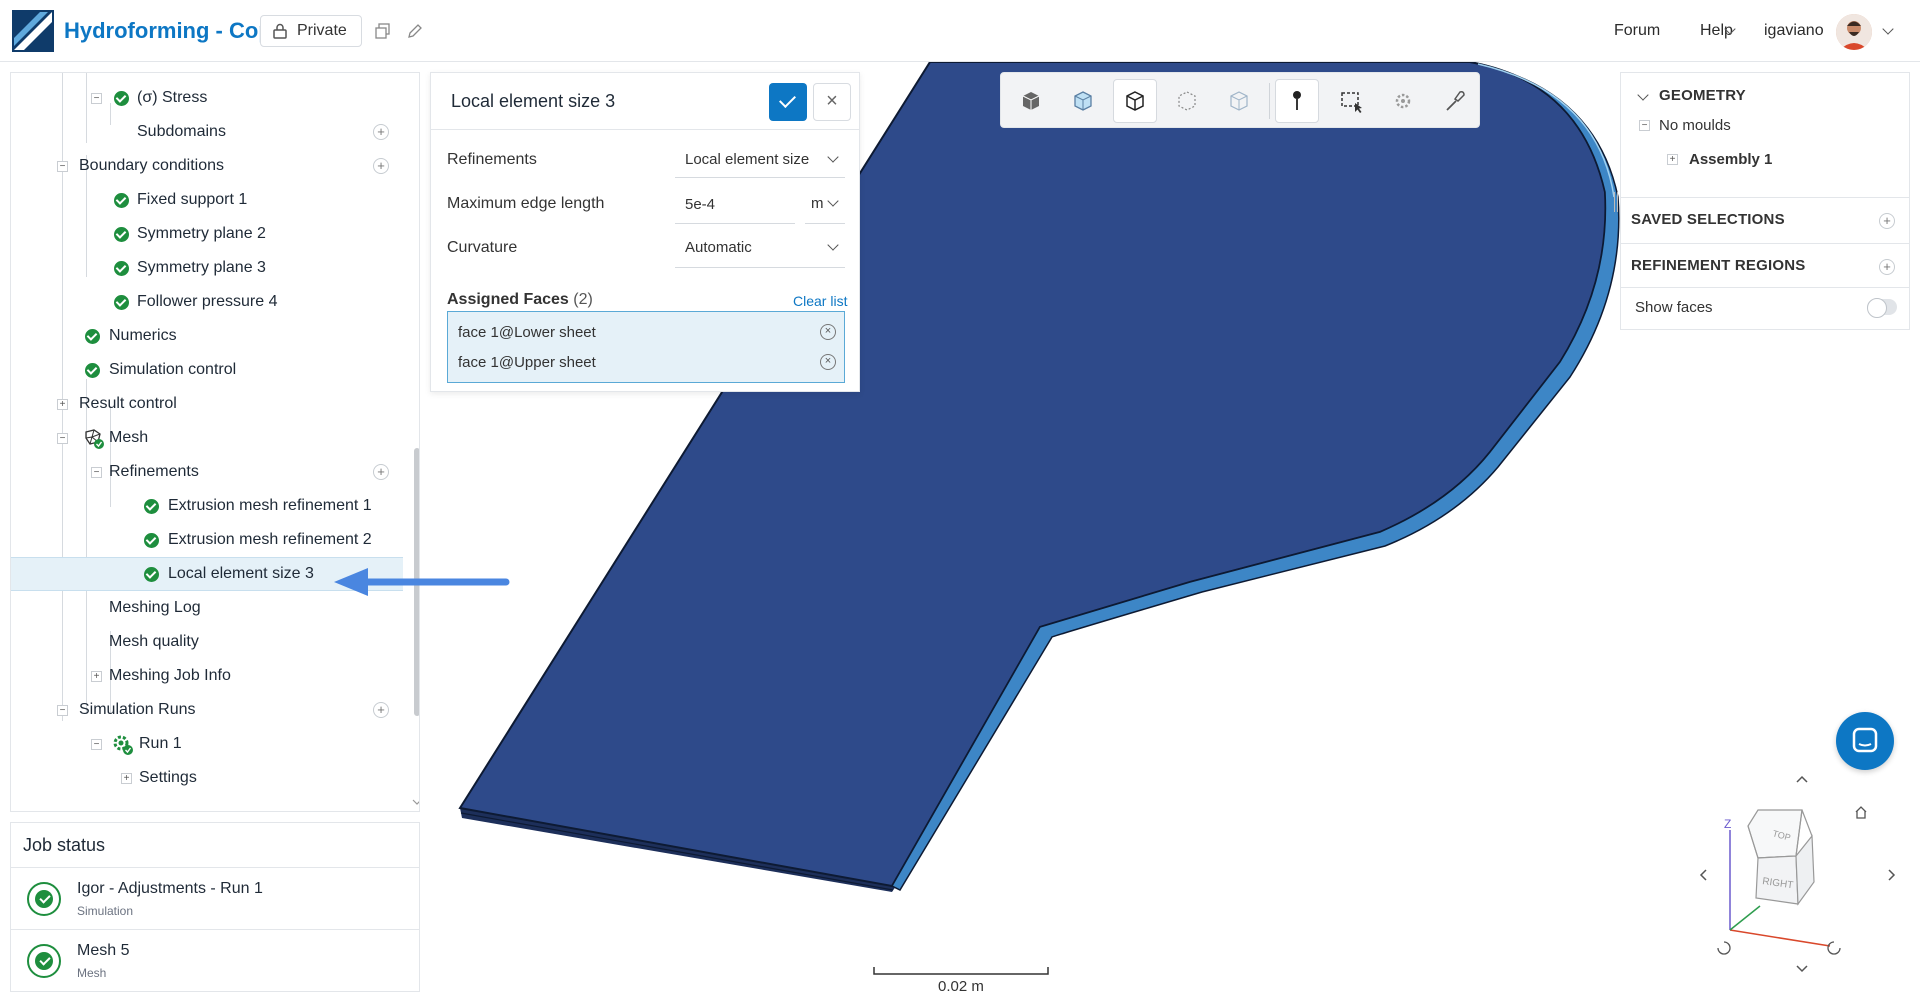  What do you see at coordinates (700, 204) in the screenshot?
I see `max-edge-length-input: 5e-4` at bounding box center [700, 204].